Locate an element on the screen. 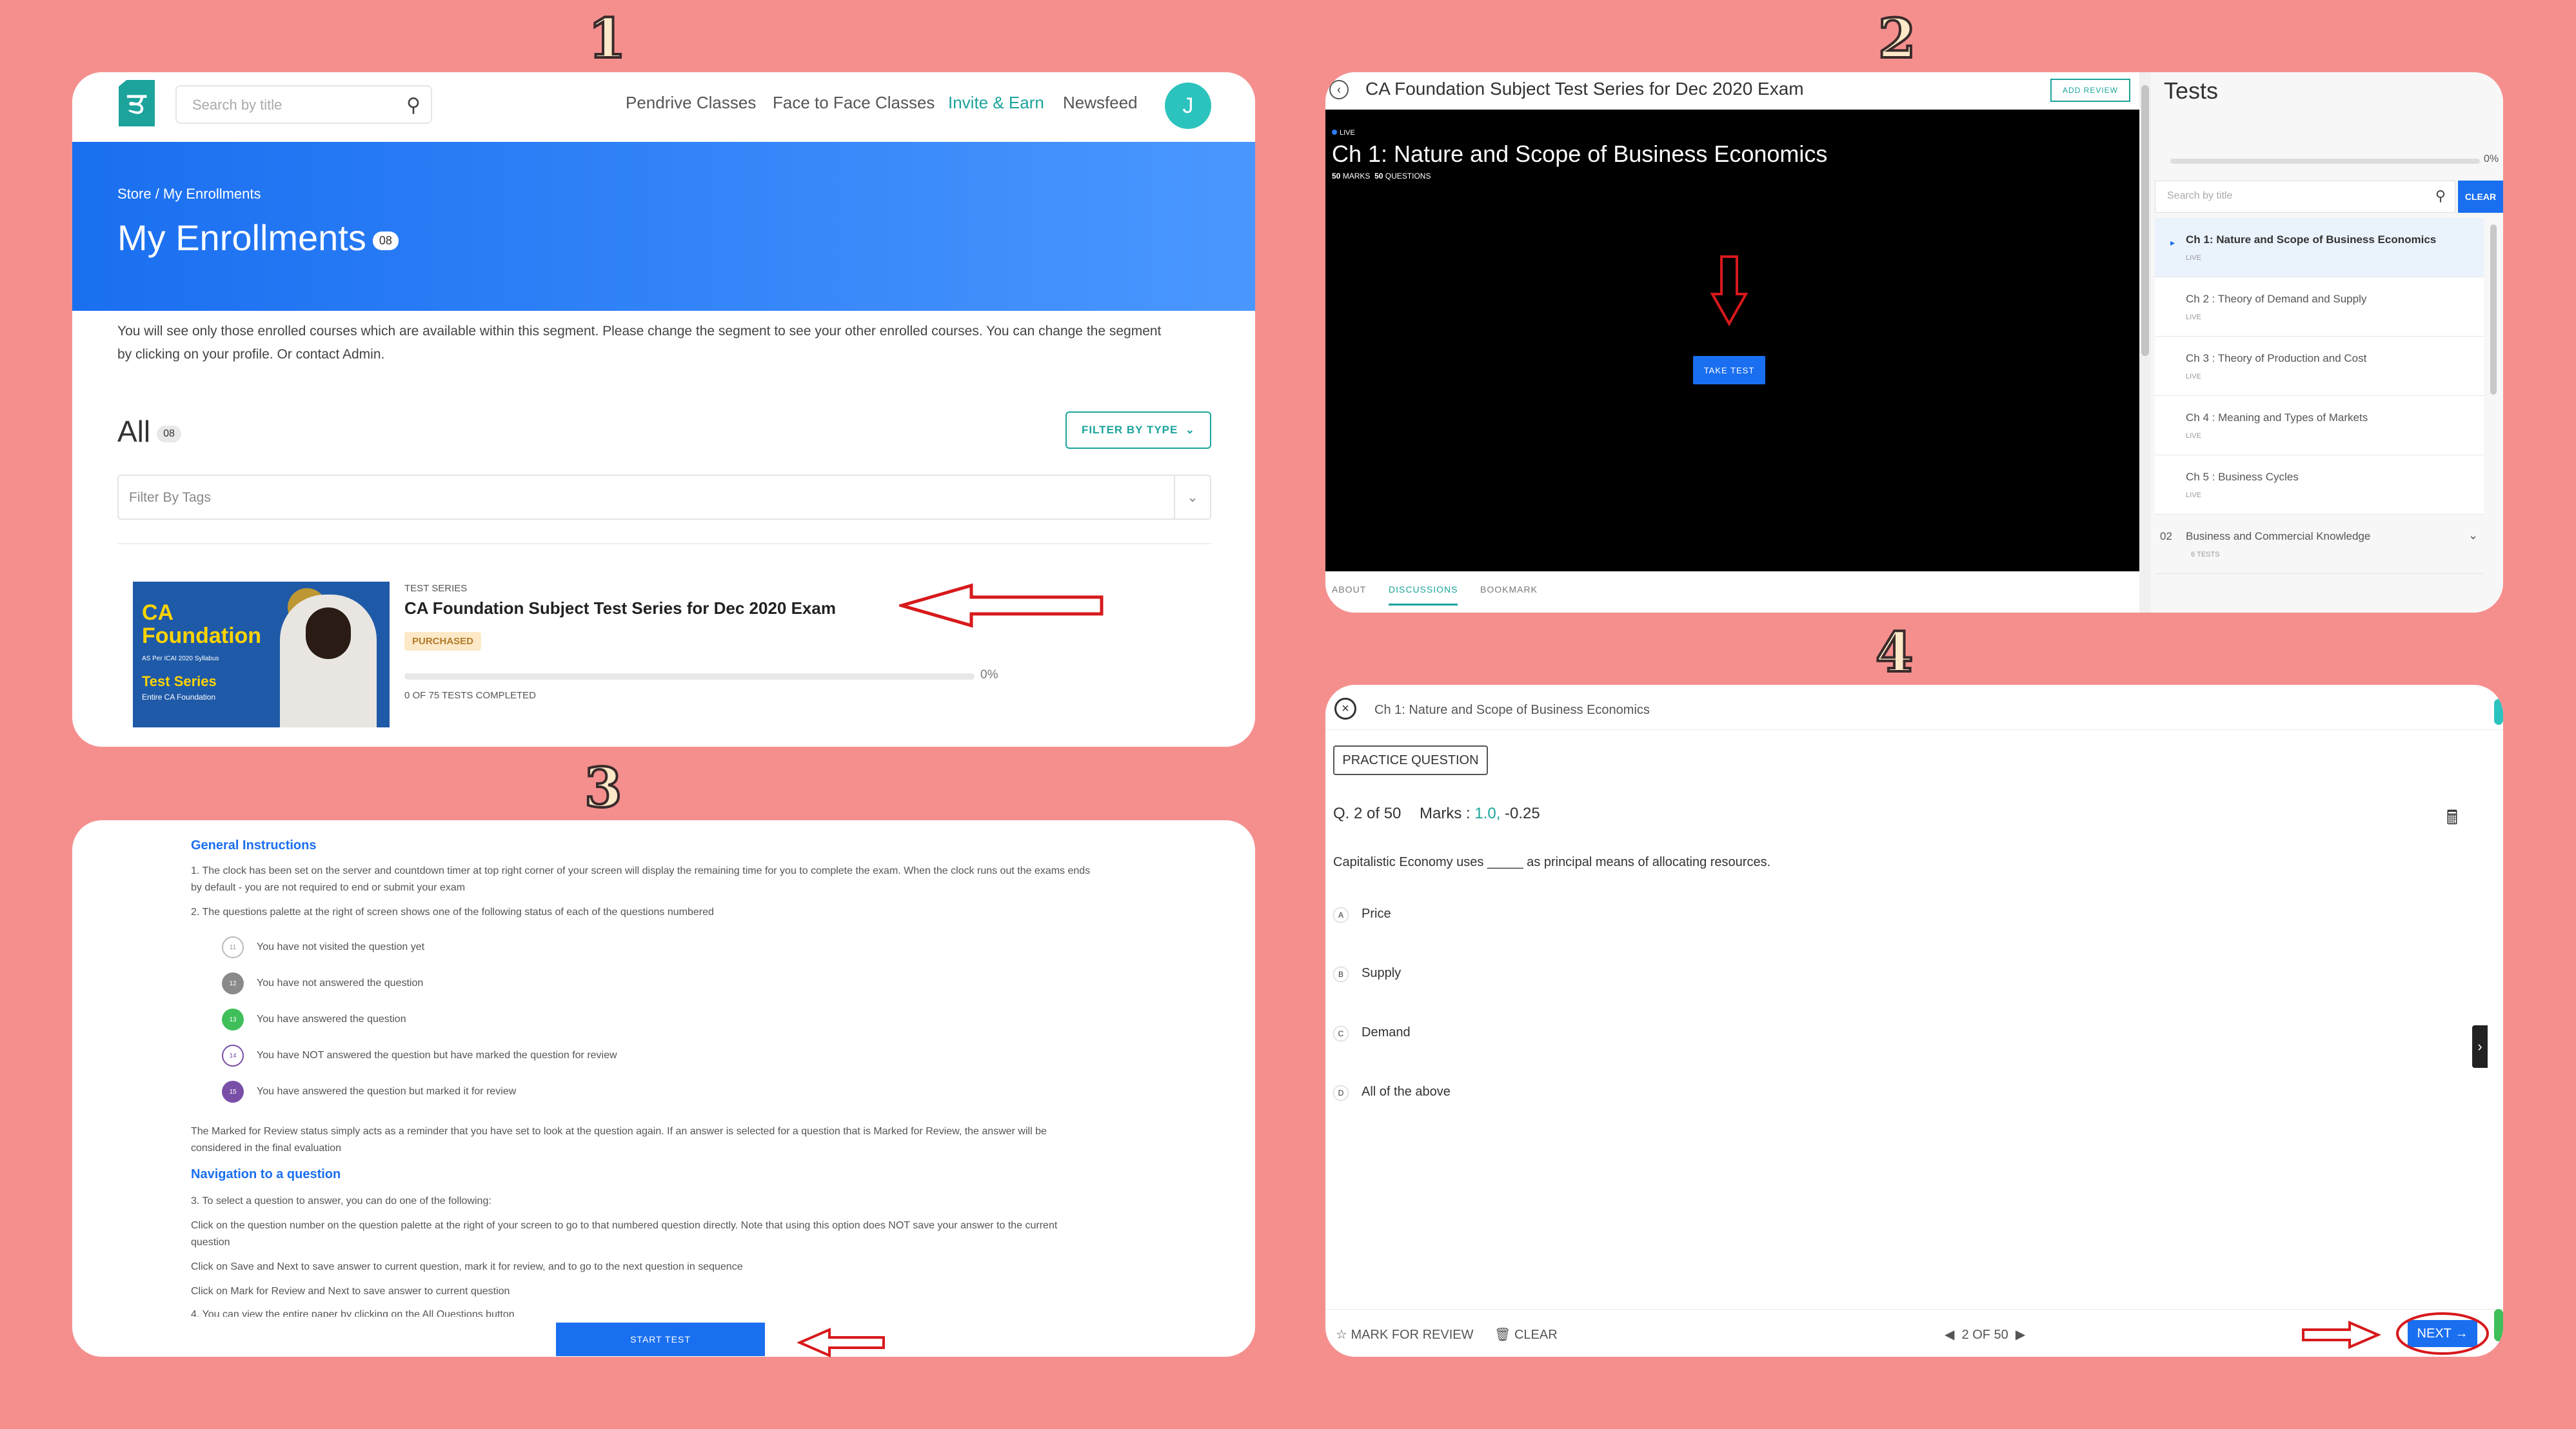  sidebar-search-input: Search by title ⚲ is located at coordinates (2305, 197).